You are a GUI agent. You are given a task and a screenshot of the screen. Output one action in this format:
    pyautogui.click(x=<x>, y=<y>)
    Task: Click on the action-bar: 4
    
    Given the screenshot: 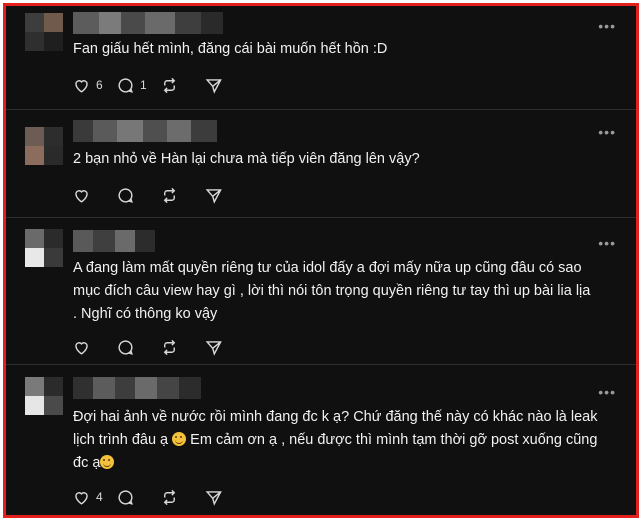 What is the action you would take?
    pyautogui.click(x=160, y=497)
    